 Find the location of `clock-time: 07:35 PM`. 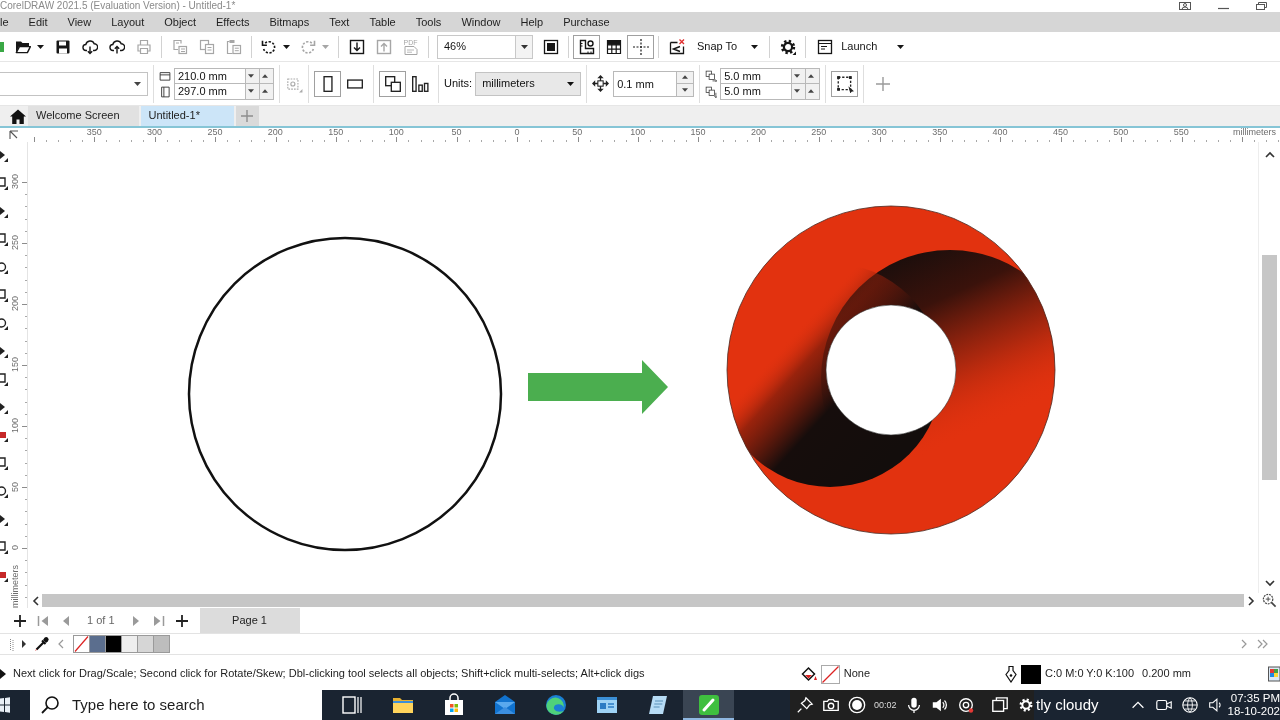

clock-time: 07:35 PM is located at coordinates (1255, 698).